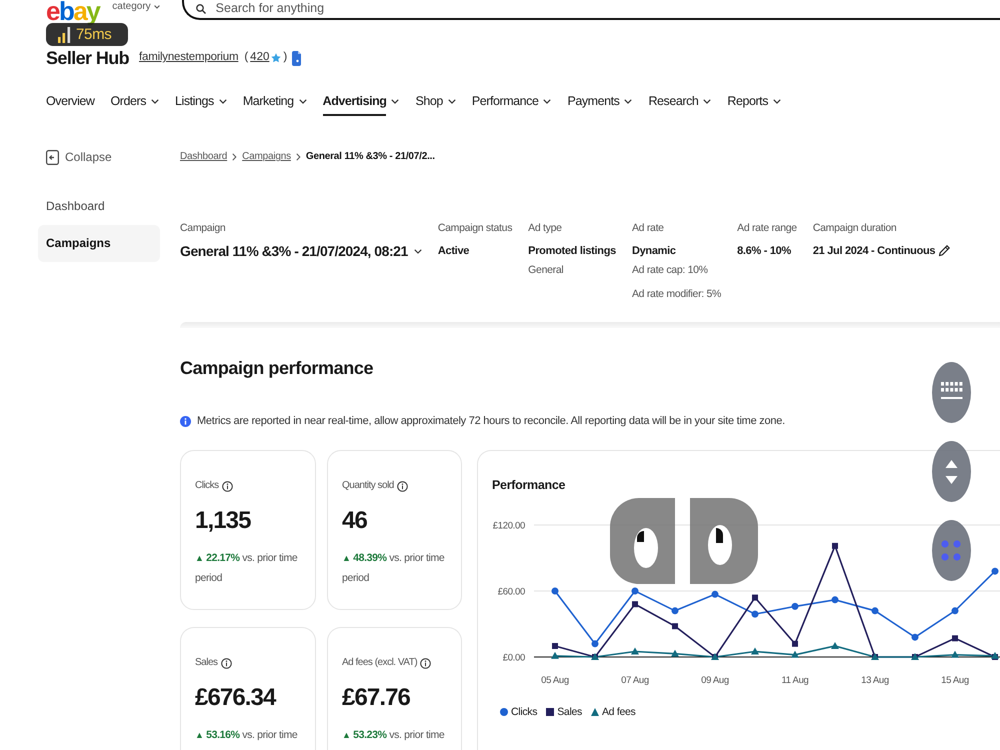 Image resolution: width=1000 pixels, height=750 pixels. What do you see at coordinates (545, 228) in the screenshot?
I see `field-label: Ad type` at bounding box center [545, 228].